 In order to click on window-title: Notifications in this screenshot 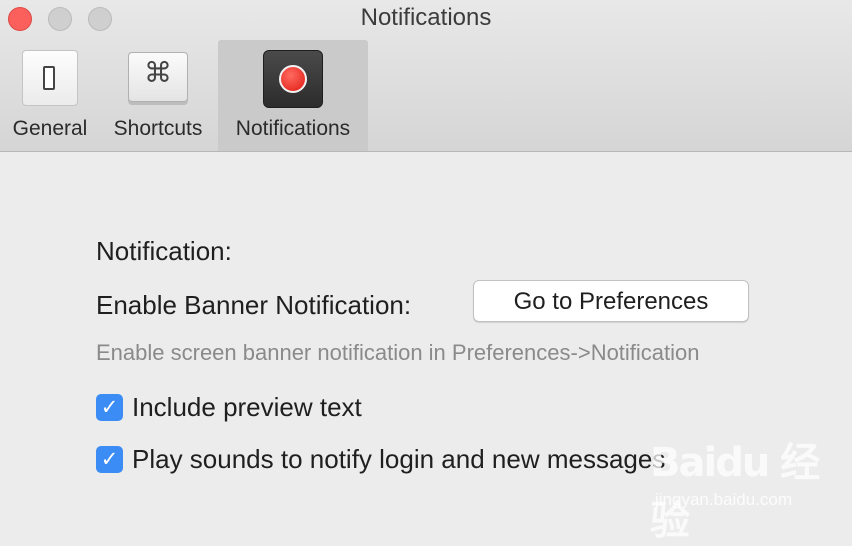, I will do `click(426, 17)`.